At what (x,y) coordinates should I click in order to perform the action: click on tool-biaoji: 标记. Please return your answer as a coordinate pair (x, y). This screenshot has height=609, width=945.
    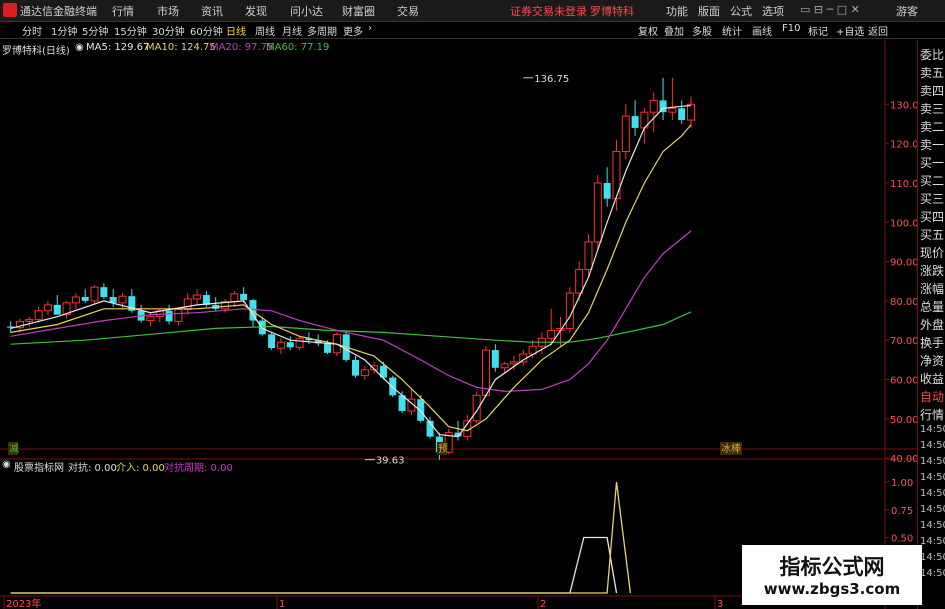
    Looking at the image, I should click on (818, 30).